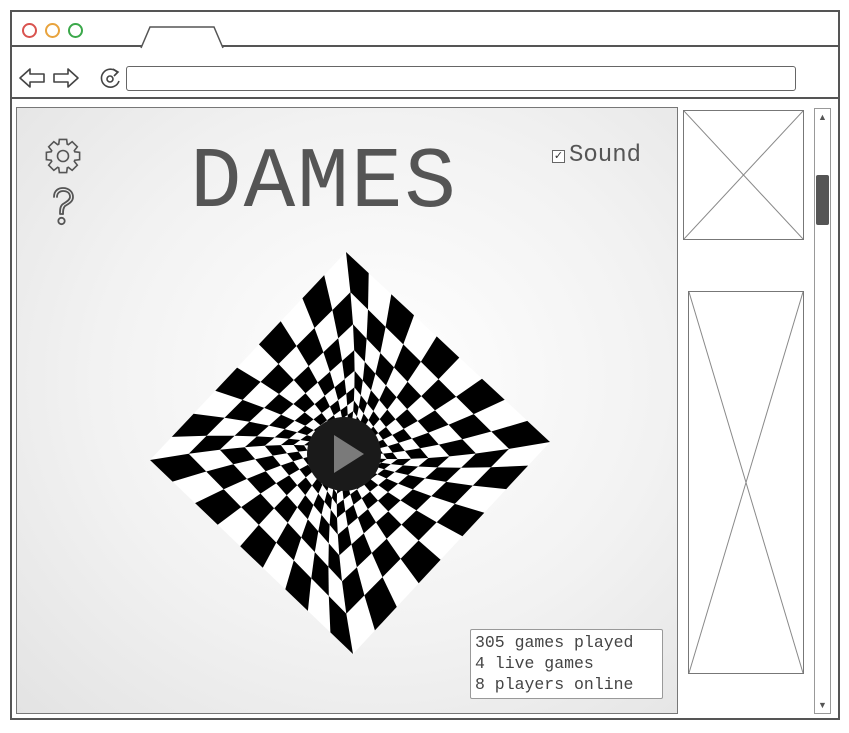  What do you see at coordinates (743, 175) in the screenshot?
I see `image-placeholder-top` at bounding box center [743, 175].